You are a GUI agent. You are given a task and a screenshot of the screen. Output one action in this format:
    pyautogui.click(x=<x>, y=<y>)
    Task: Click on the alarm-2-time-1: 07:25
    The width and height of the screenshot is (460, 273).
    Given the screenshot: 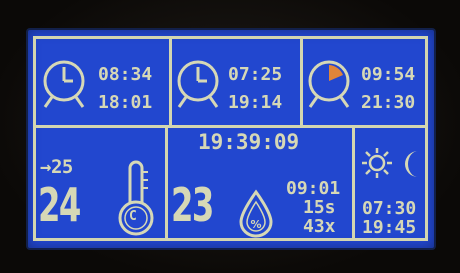 What is the action you would take?
    pyautogui.click(x=255, y=74)
    